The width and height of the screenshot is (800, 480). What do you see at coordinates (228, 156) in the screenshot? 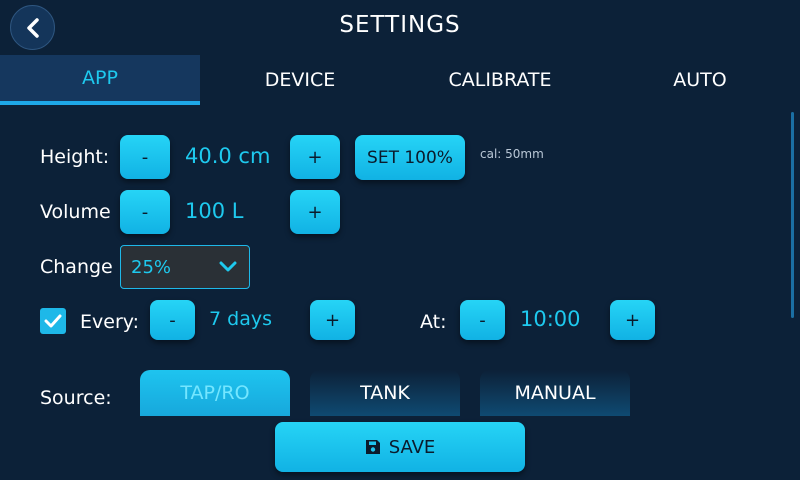
I see `height-value: 40.0 cm` at bounding box center [228, 156].